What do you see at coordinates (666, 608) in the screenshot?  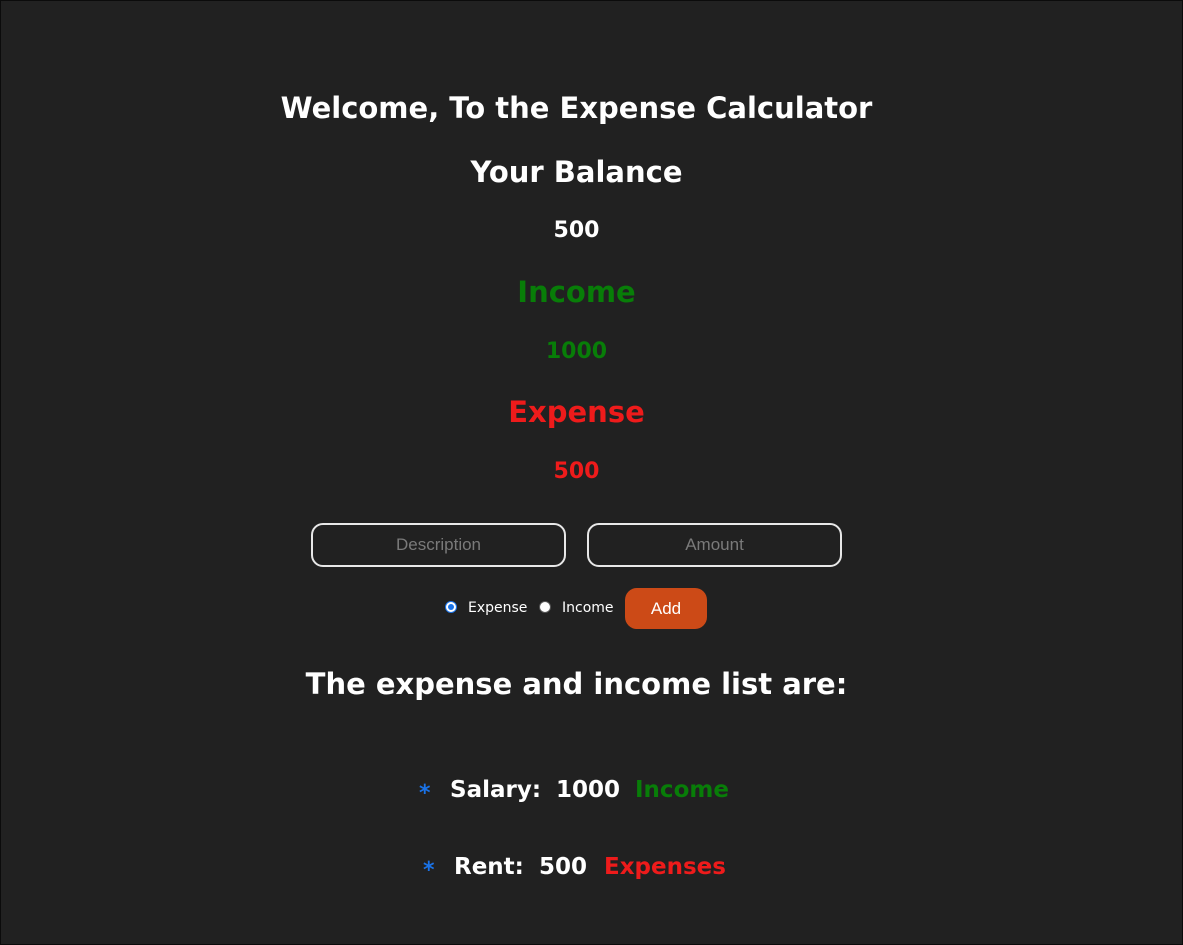 I see `add-button: Add` at bounding box center [666, 608].